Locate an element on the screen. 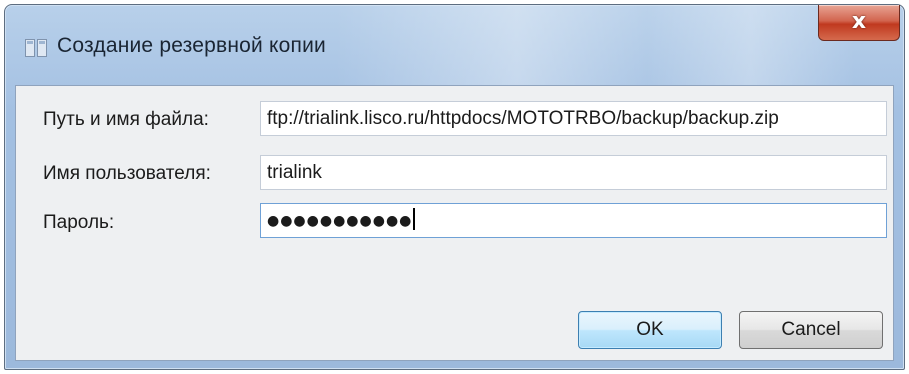 The width and height of the screenshot is (909, 374). password-label: Пароль: is located at coordinates (79, 222).